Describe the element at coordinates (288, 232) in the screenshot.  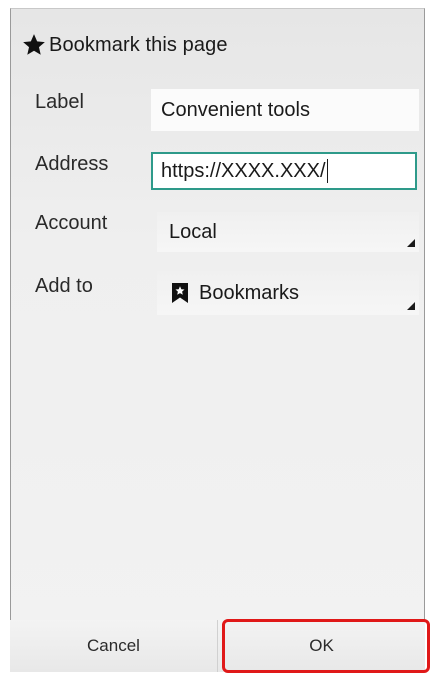
I see `account-select: Local` at that location.